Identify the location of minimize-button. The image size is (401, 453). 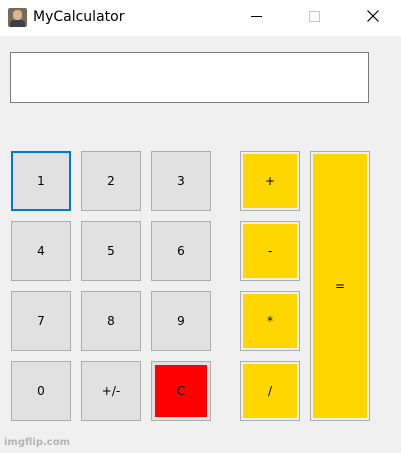
(256, 16).